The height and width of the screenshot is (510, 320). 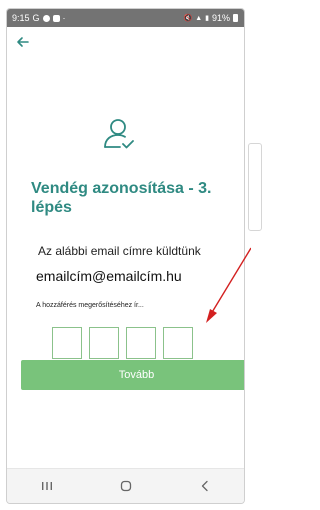 I want to click on email-address: emailcím@emailcím.hu, so click(x=109, y=276).